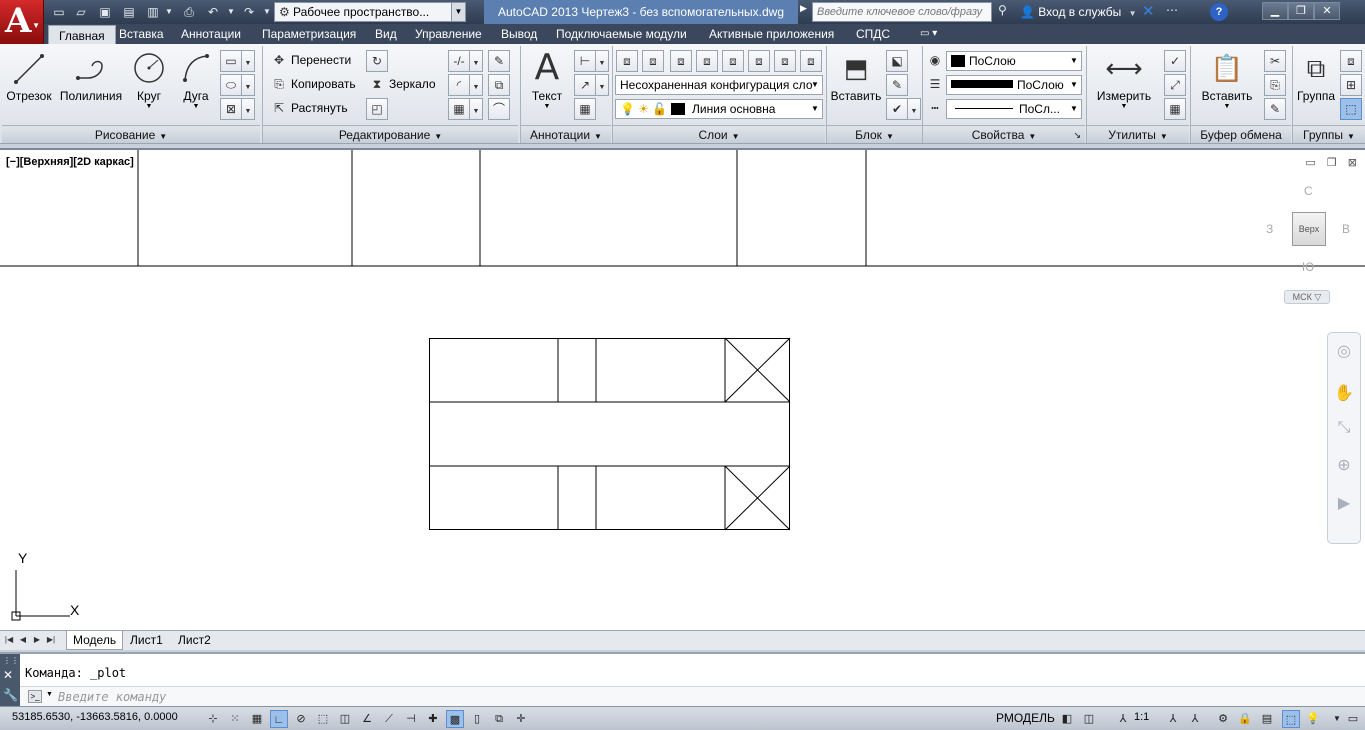 The width and height of the screenshot is (1365, 730). I want to click on current-layer-select: 💡 ☀ 🔓 Линия основна ▼, so click(719, 109).